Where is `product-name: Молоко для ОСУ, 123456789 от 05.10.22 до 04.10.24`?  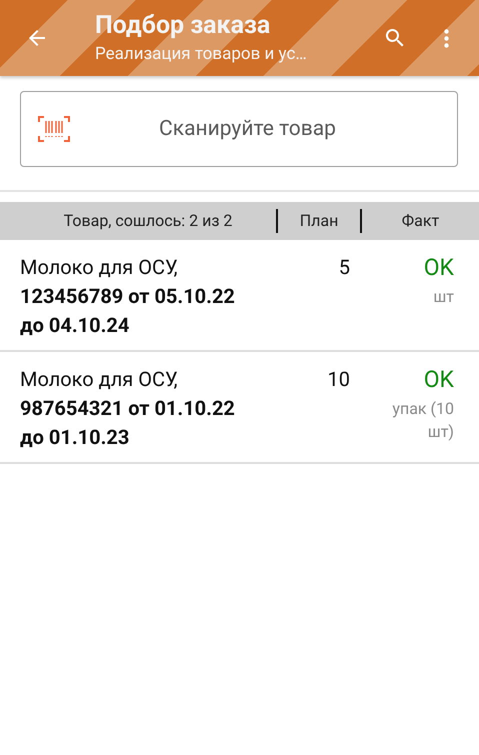
product-name: Молоко для ОСУ, 123456789 от 05.10.22 до 04.10.24 is located at coordinates (127, 296).